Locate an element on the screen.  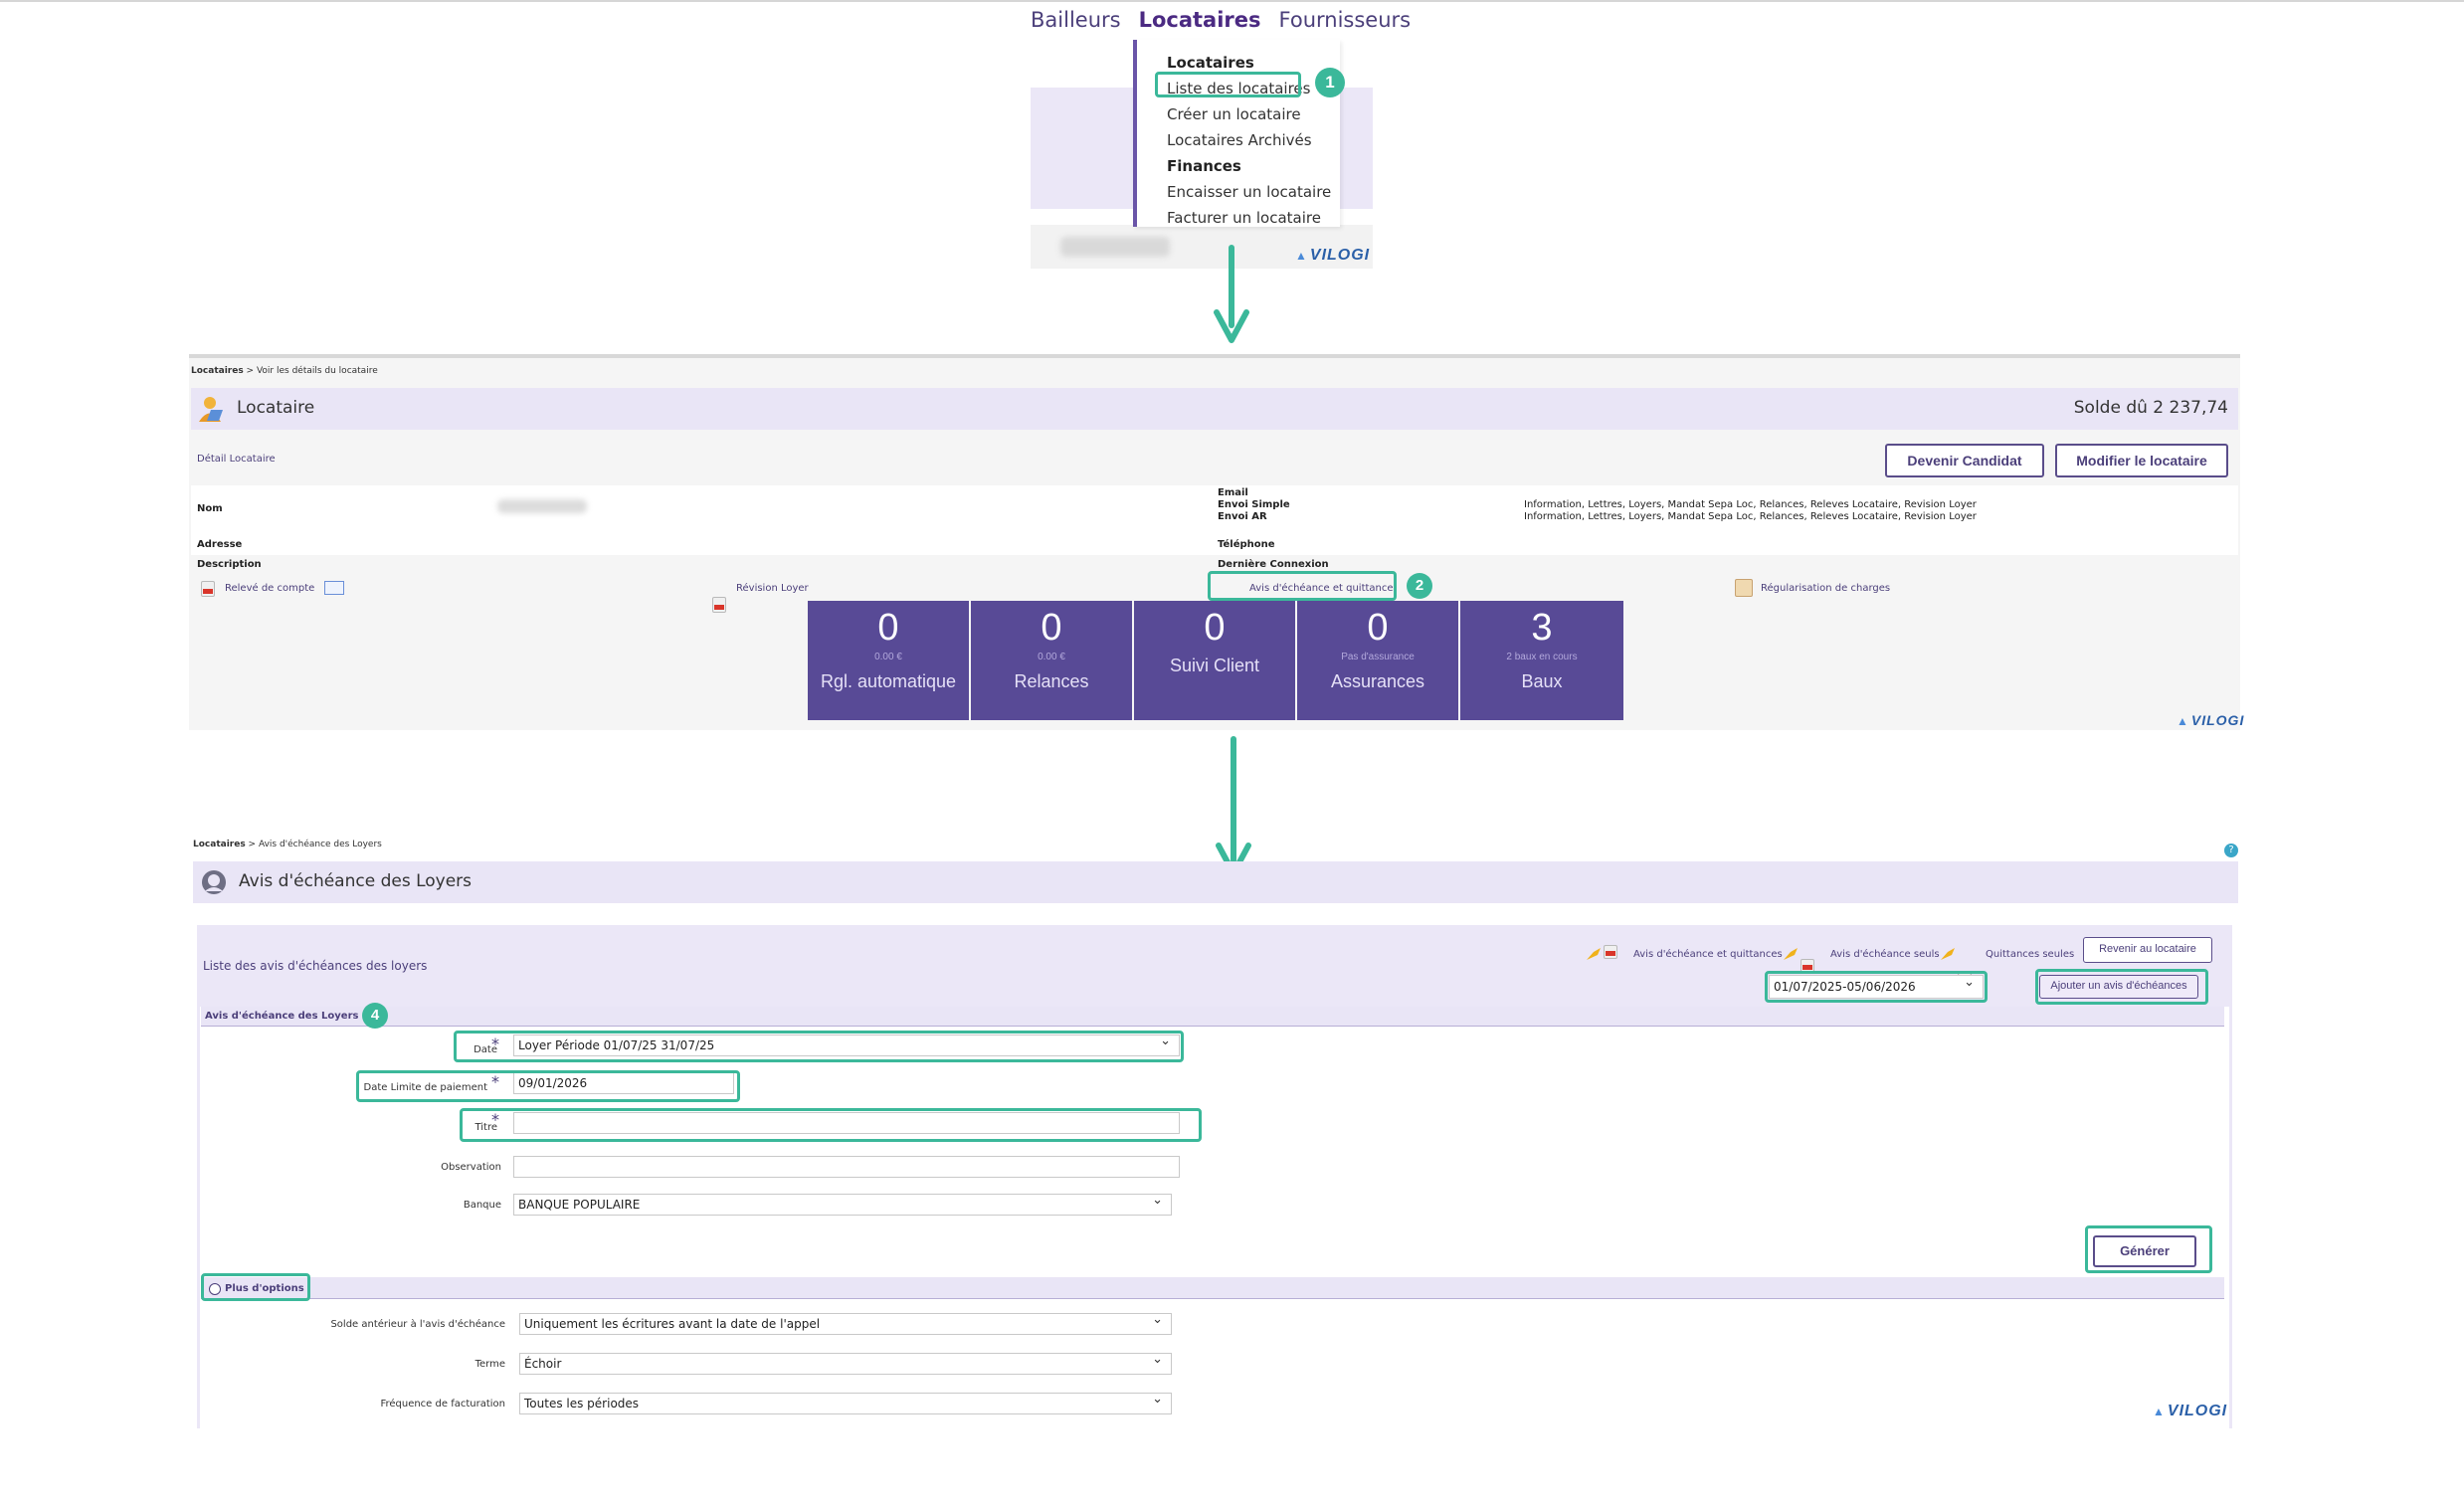
tenant-header-bar: Locataire Solde dû 2 237,74 is located at coordinates (1214, 409).